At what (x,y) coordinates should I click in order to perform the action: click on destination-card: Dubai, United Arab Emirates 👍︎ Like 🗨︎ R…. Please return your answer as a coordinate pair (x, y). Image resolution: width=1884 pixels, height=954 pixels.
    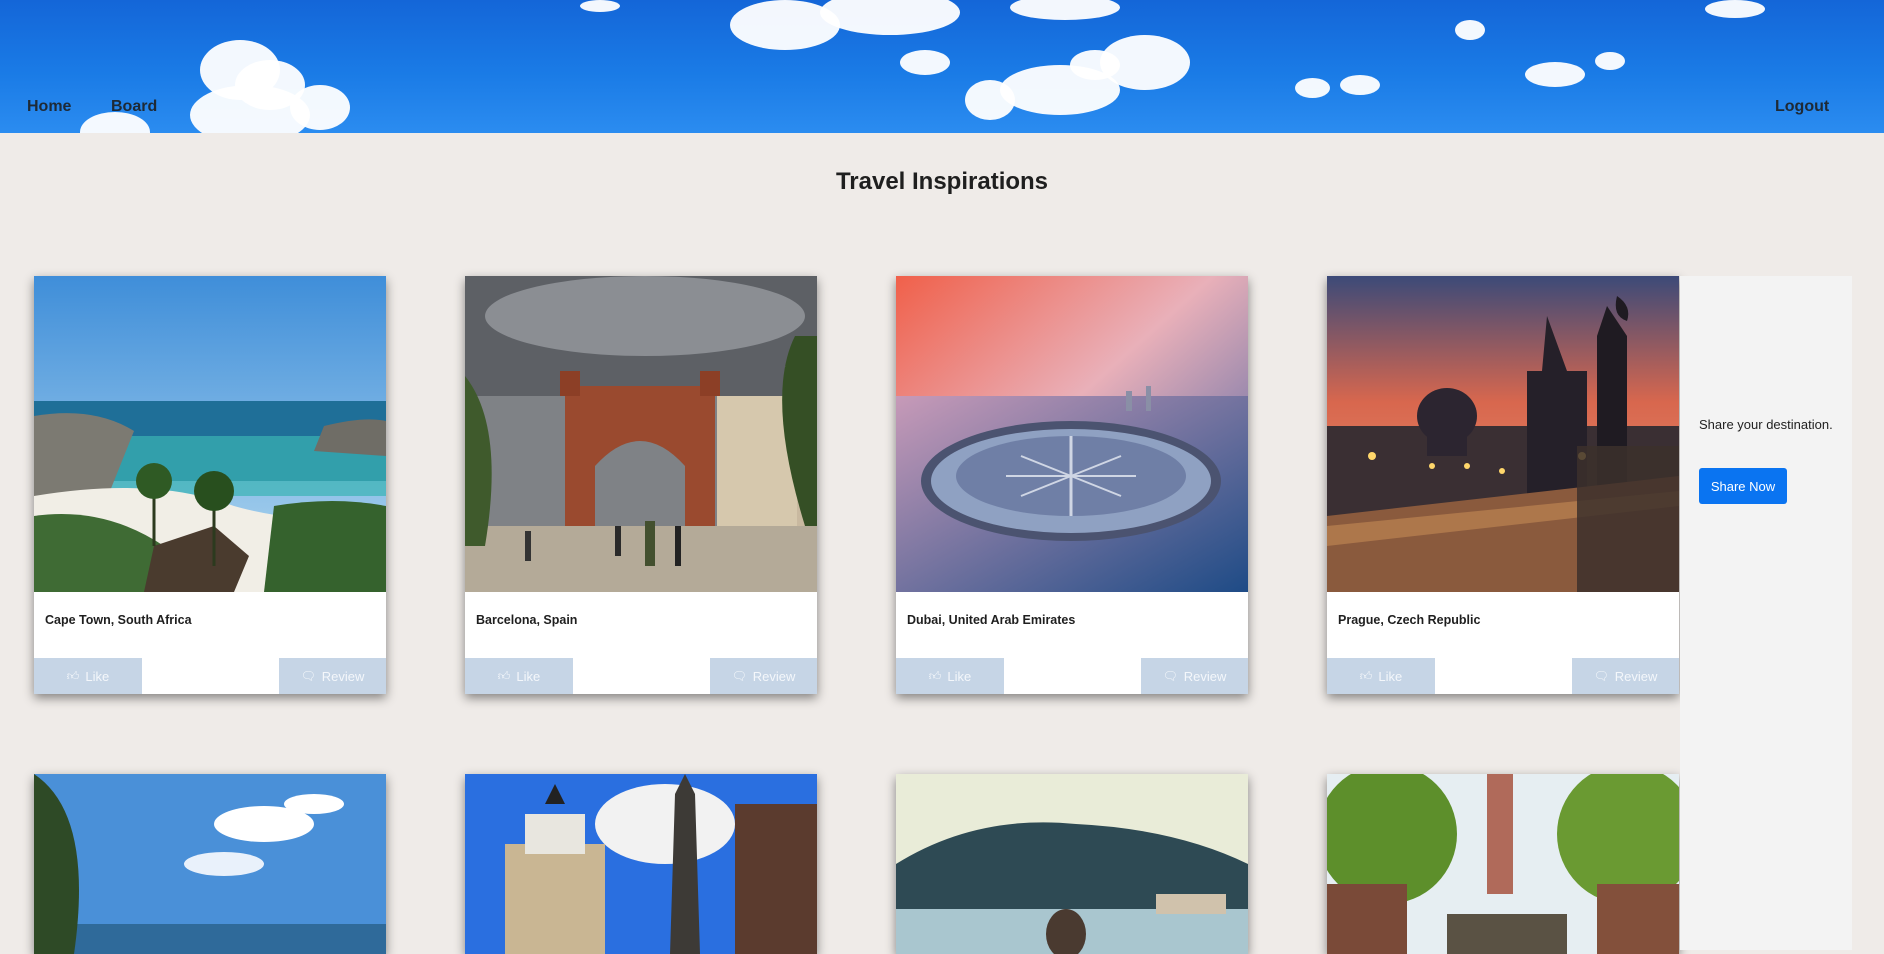
    Looking at the image, I should click on (1072, 485).